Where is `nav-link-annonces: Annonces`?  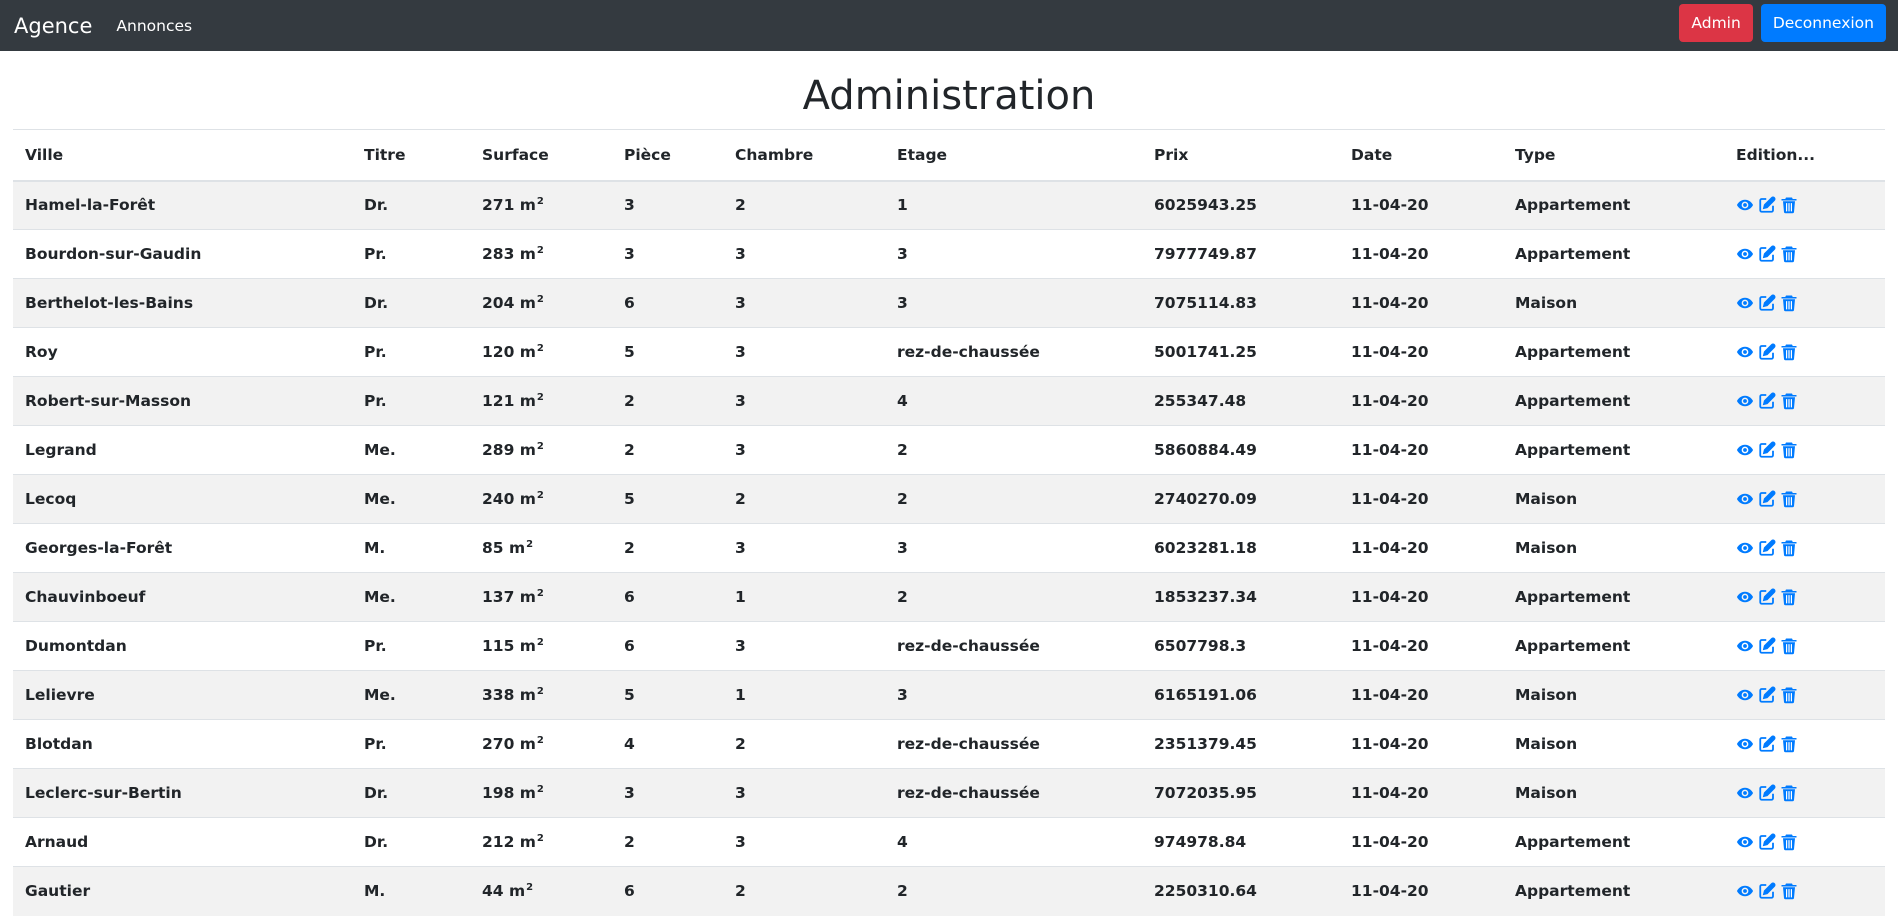
nav-link-annonces: Annonces is located at coordinates (154, 26).